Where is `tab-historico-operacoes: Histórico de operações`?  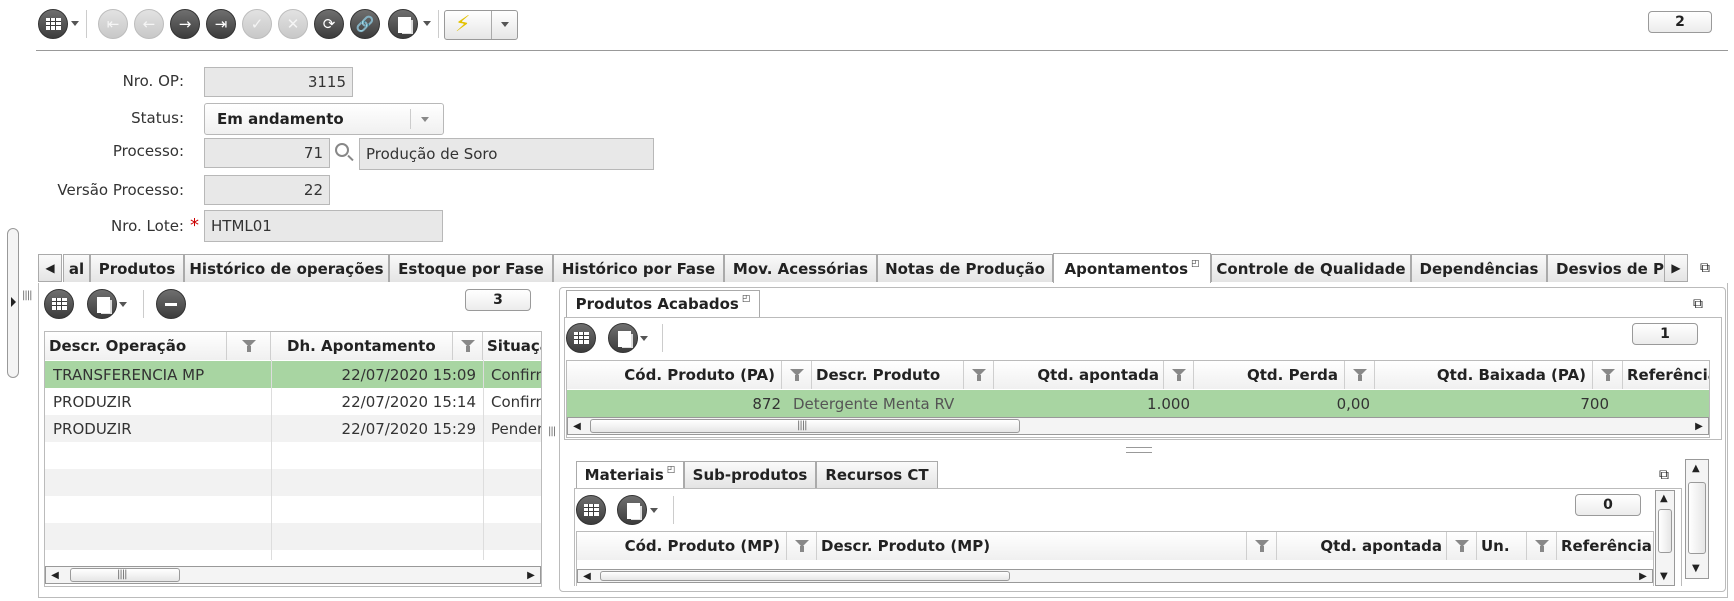 tab-historico-operacoes: Histórico de operações is located at coordinates (286, 268).